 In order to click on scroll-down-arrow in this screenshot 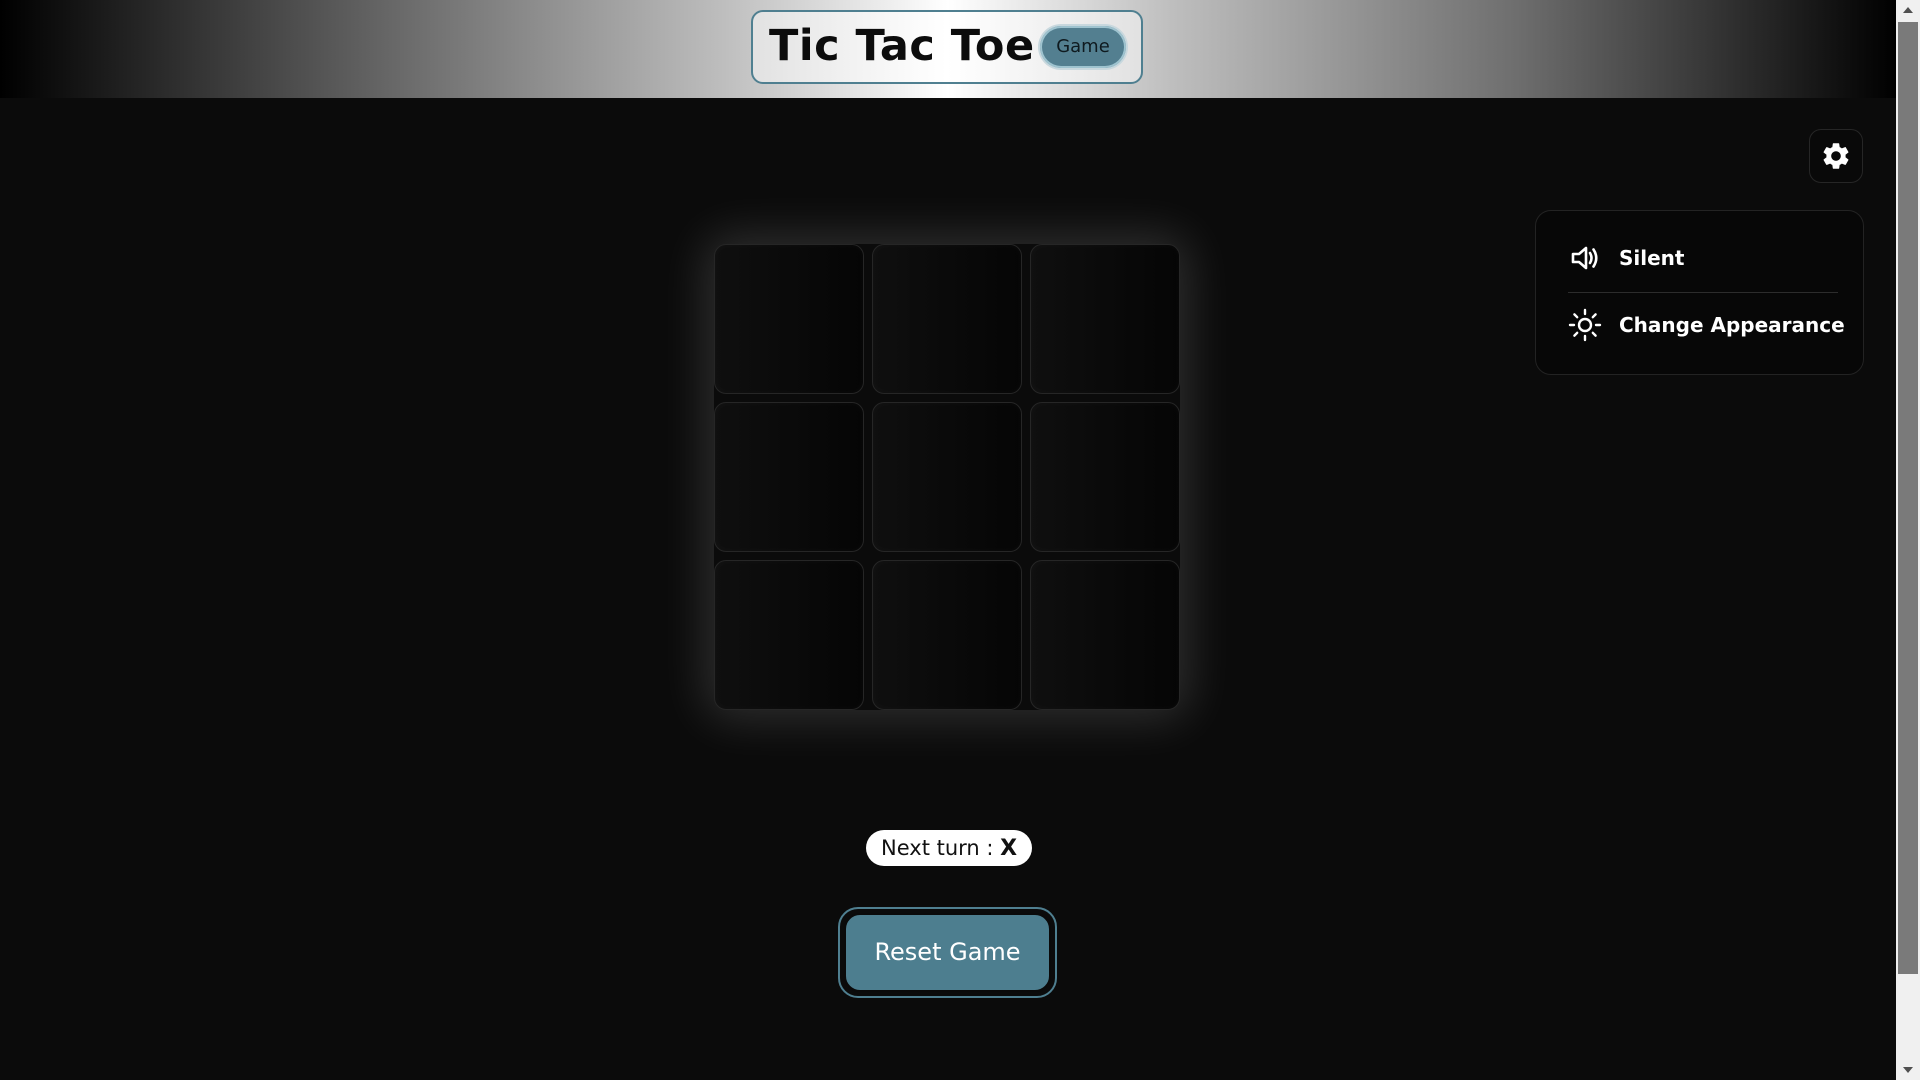, I will do `click(1908, 1070)`.